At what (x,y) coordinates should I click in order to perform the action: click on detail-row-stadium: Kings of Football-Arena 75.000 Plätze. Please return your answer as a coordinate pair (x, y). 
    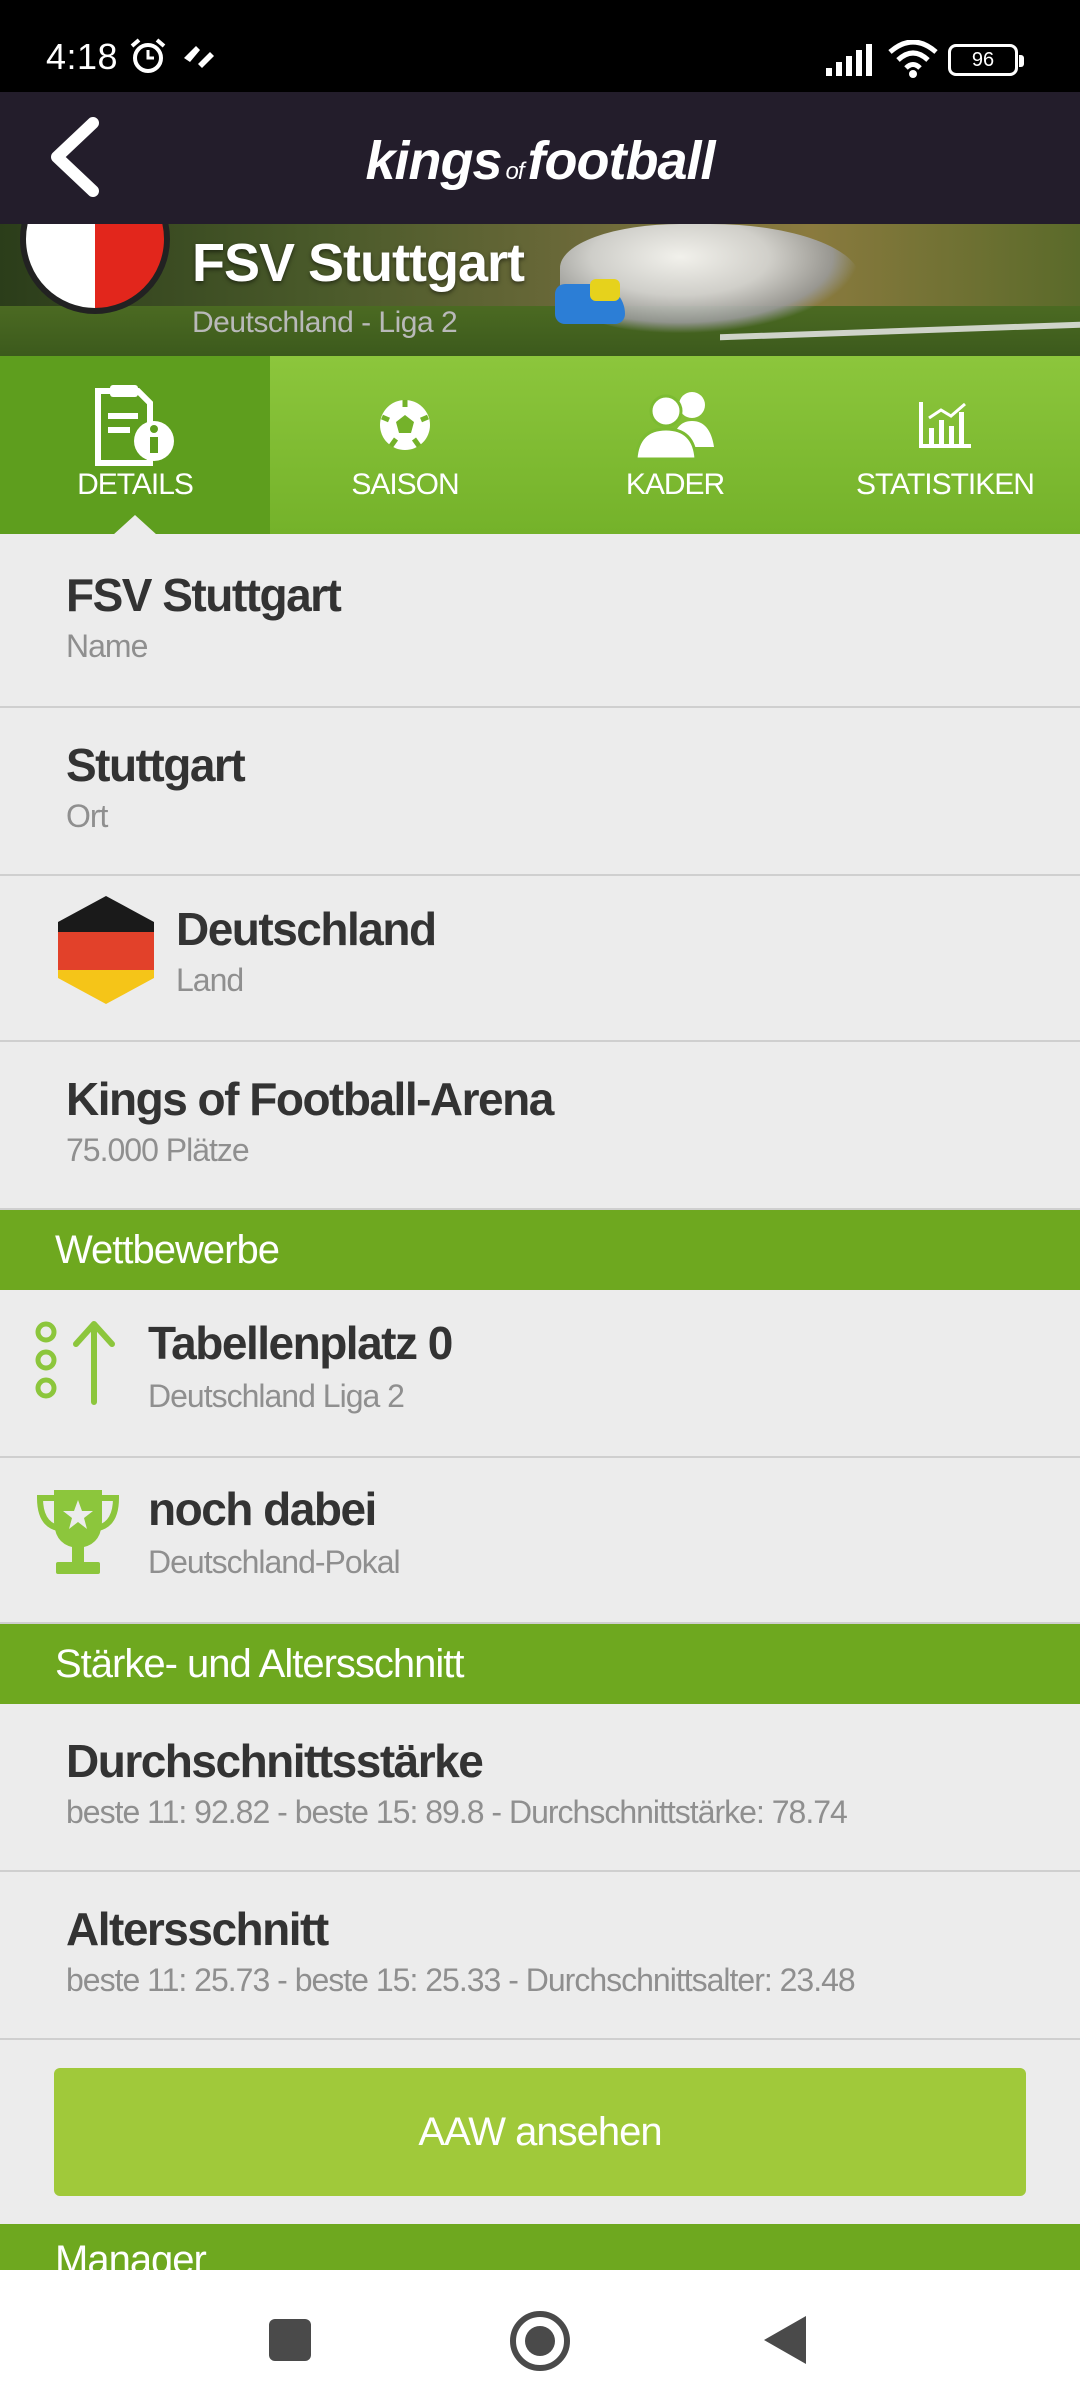
    Looking at the image, I should click on (540, 1126).